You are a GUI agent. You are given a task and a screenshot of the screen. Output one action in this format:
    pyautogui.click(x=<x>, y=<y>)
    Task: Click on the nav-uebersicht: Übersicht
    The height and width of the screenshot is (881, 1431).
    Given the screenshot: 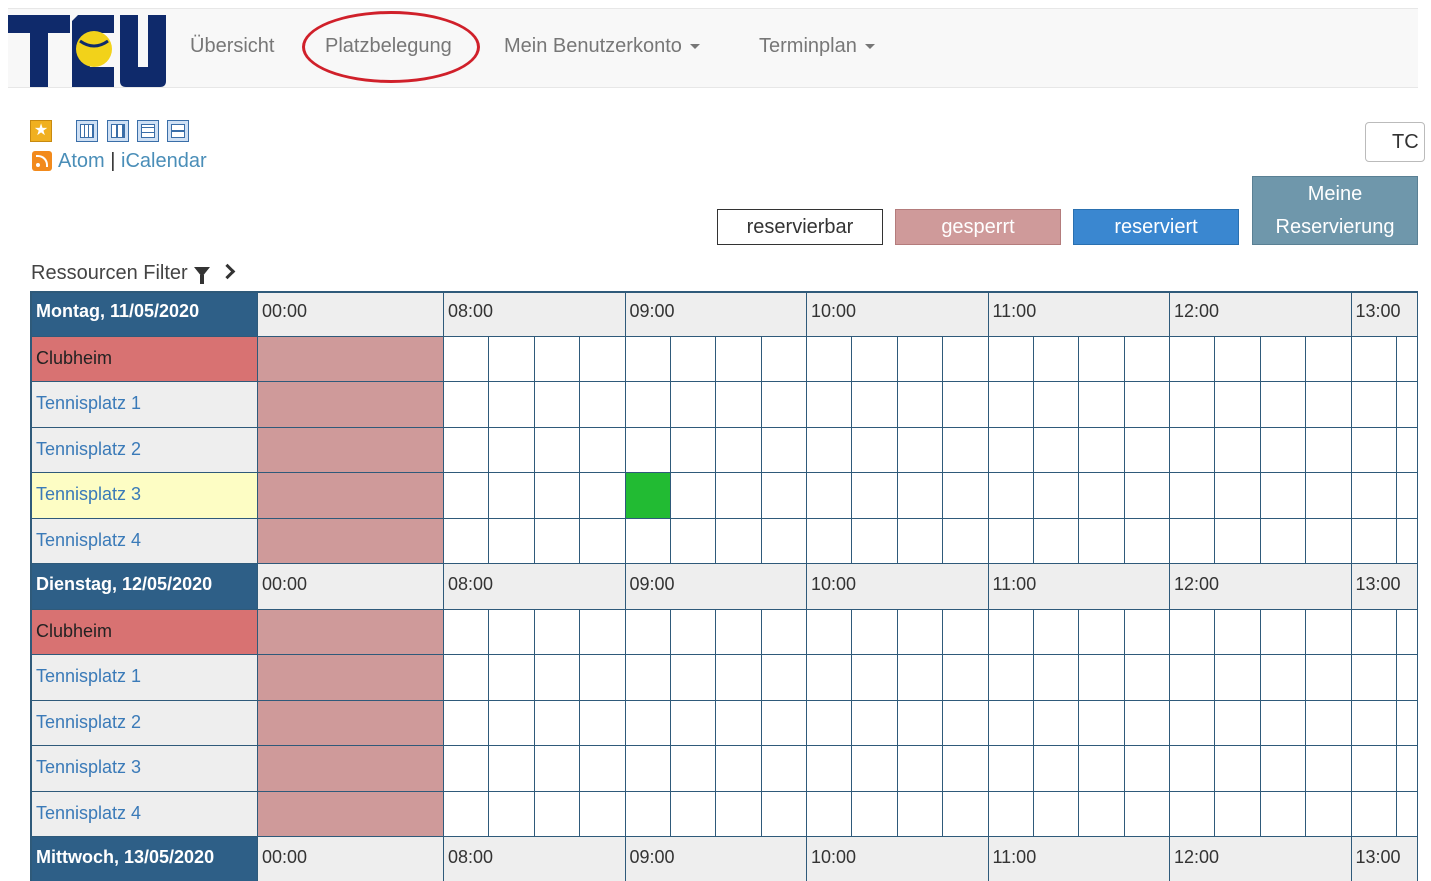 What is the action you would take?
    pyautogui.click(x=232, y=46)
    